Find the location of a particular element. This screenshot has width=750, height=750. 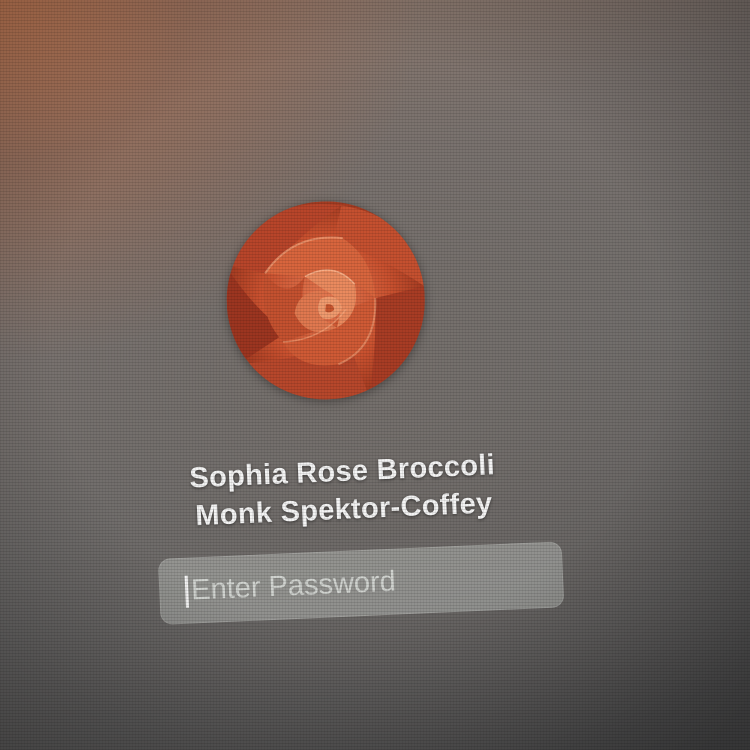

password-input is located at coordinates (361, 583).